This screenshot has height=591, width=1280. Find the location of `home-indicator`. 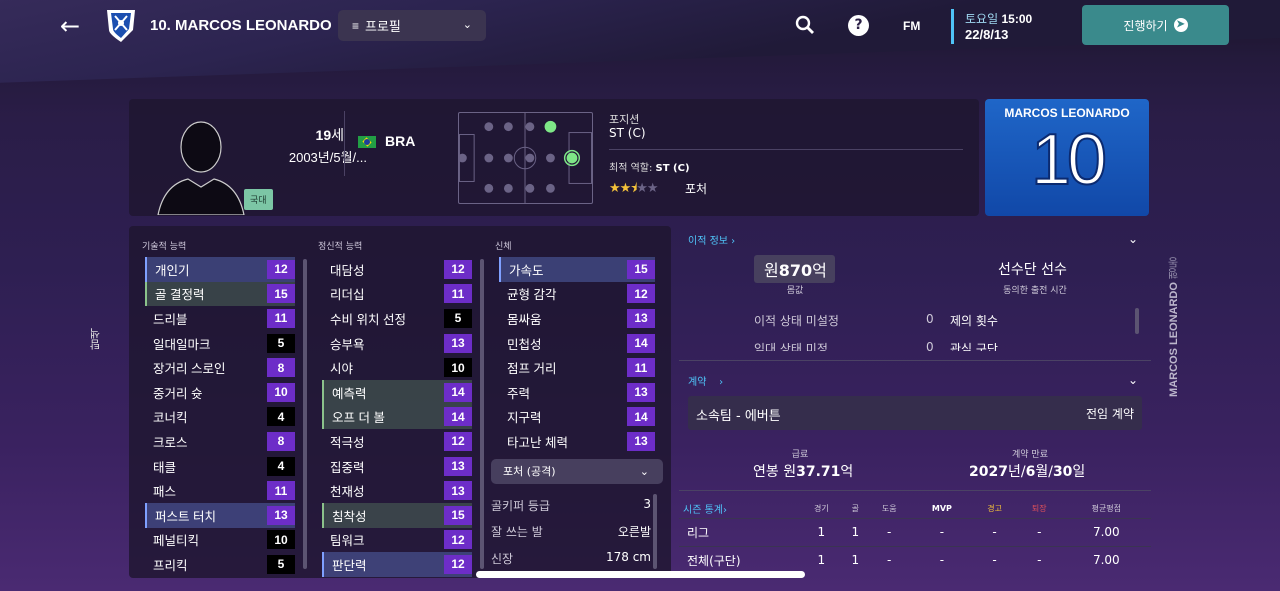

home-indicator is located at coordinates (640, 574).